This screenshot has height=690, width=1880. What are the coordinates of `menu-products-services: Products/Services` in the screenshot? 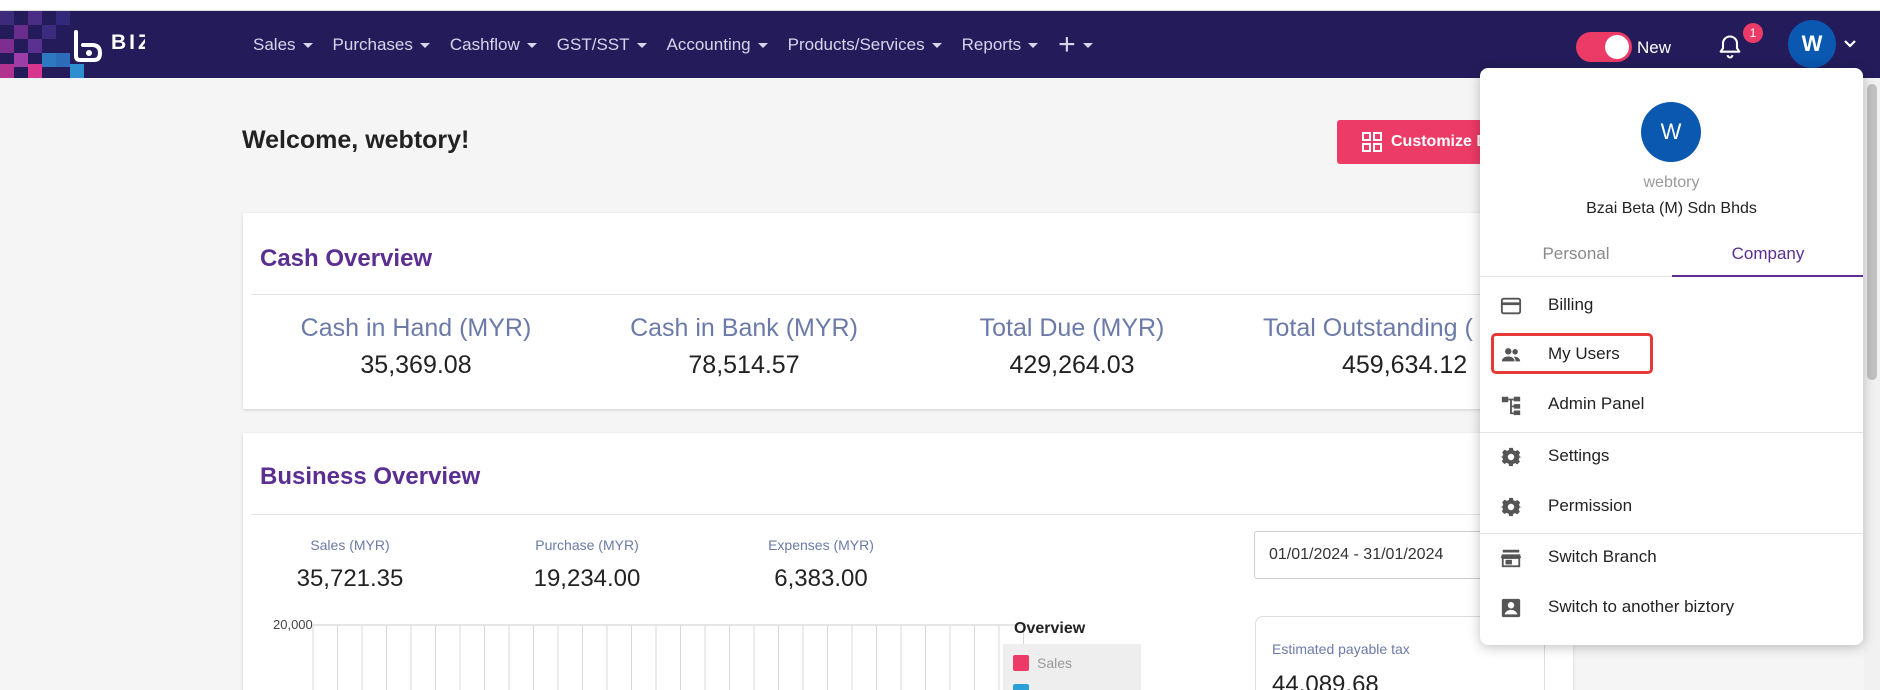 It's located at (865, 45).